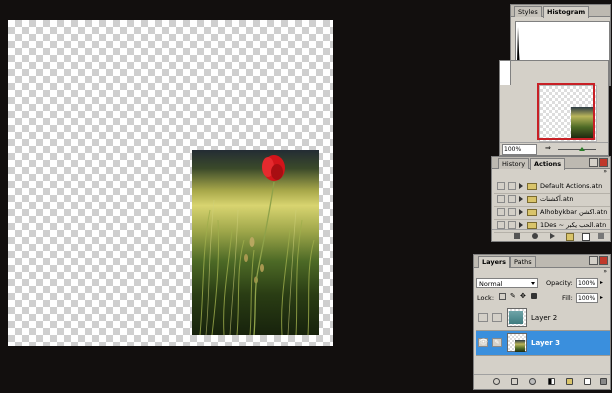 This screenshot has height=393, width=612. What do you see at coordinates (548, 164) in the screenshot?
I see `tab-actions: Actions` at bounding box center [548, 164].